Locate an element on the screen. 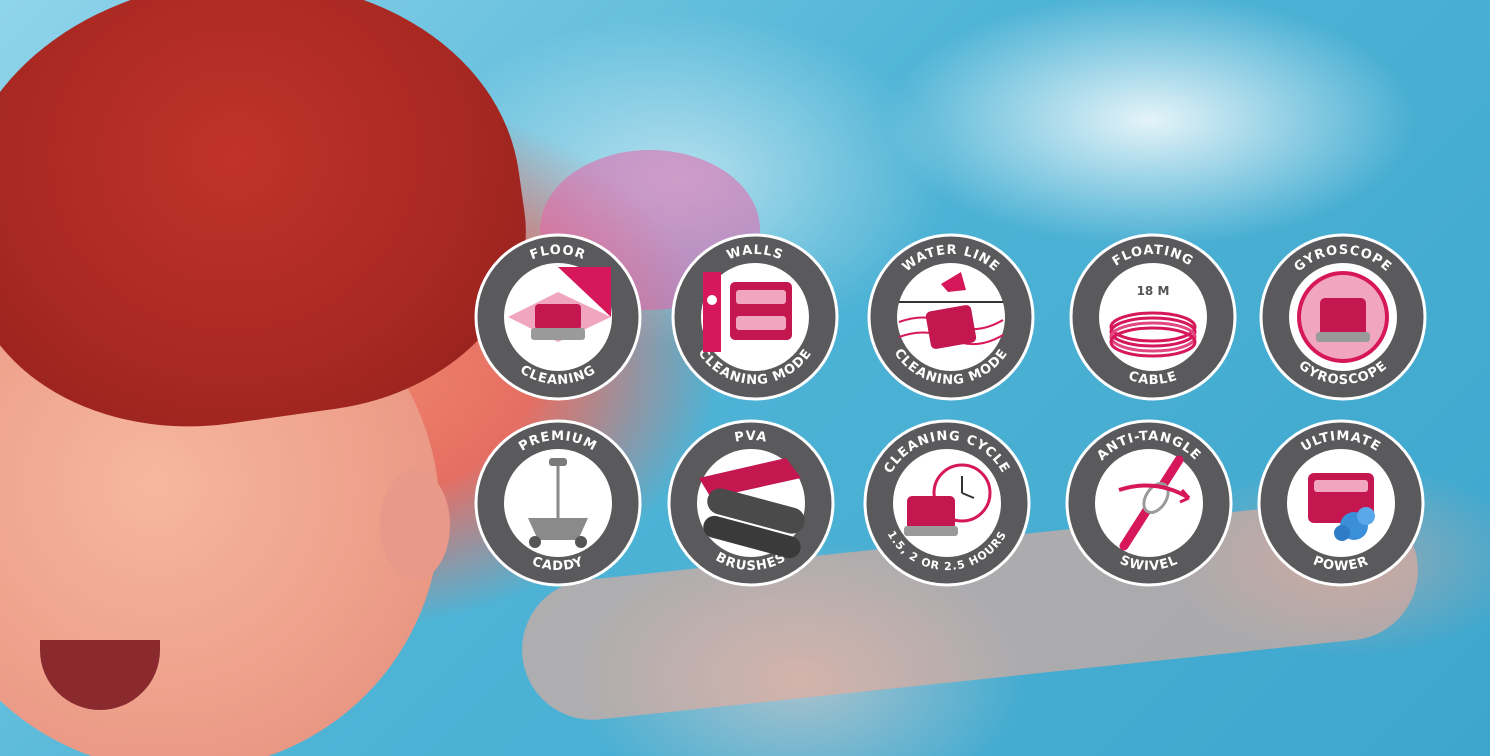  badge-floor-cleaning: FLOOR CLEANING is located at coordinates (558, 317).